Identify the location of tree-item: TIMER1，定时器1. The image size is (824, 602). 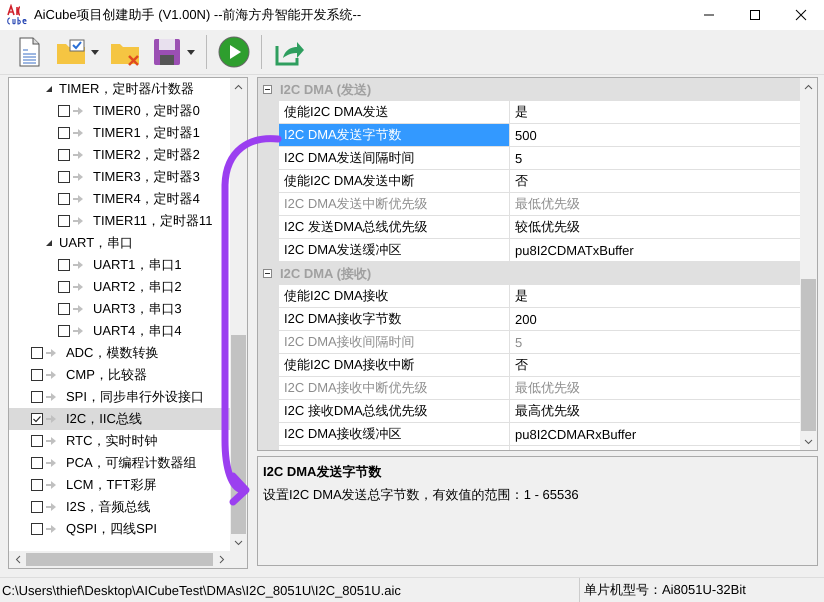
(119, 133).